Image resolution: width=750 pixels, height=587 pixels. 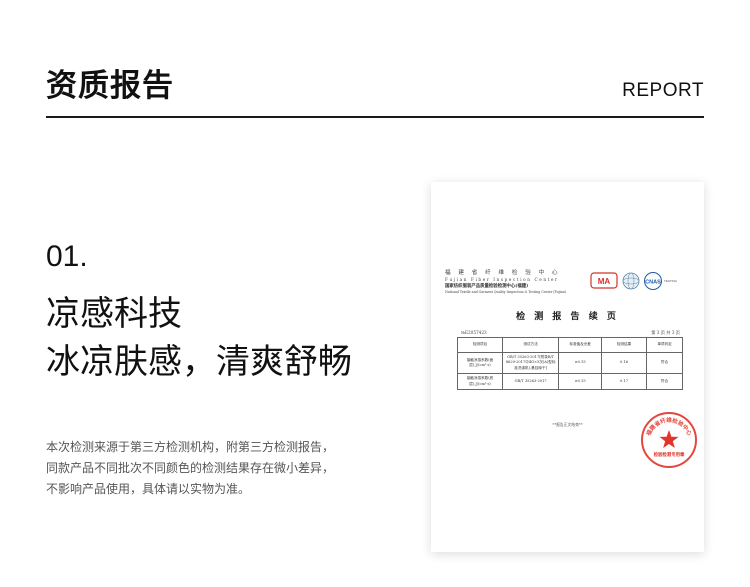 I want to click on cnas-note: TESTING, so click(x=671, y=281).